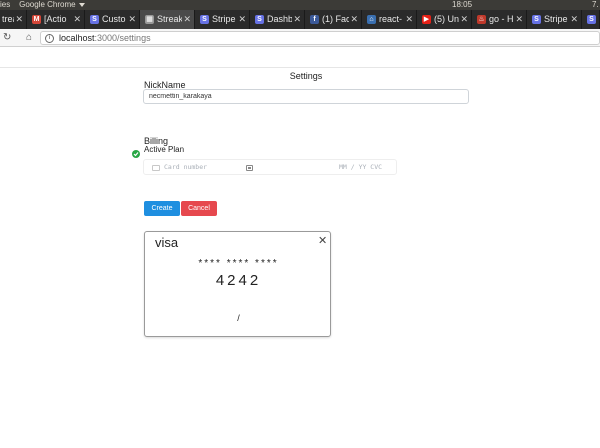 The width and height of the screenshot is (600, 448). What do you see at coordinates (322, 240) in the screenshot?
I see `close-icon: ✕` at bounding box center [322, 240].